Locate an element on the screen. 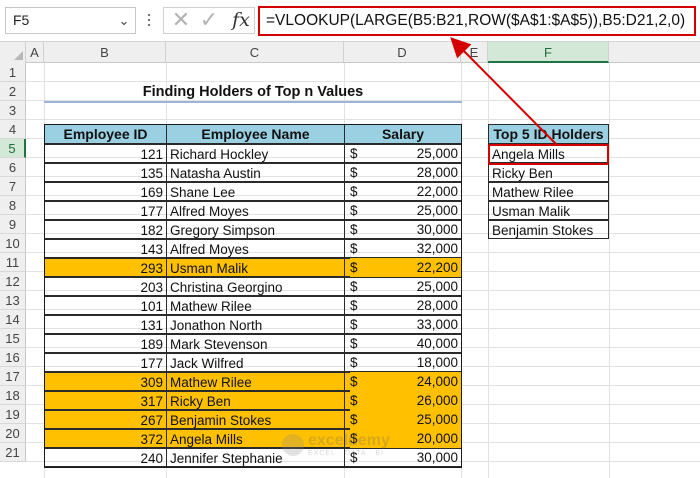  header-top5: Top 5 ID Holders is located at coordinates (548, 134).